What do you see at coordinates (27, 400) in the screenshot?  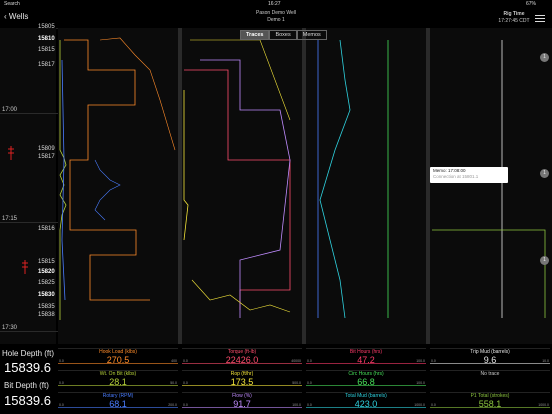 I see `bit-depth-value: 15839.6` at bounding box center [27, 400].